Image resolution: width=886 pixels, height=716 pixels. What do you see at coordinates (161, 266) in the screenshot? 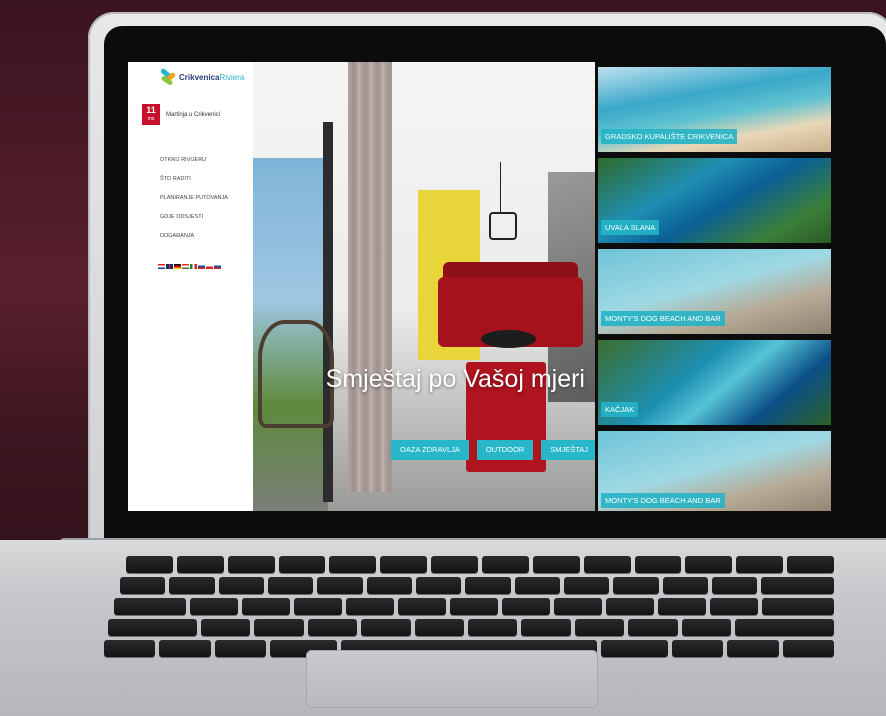
I see `flag-hr-icon` at bounding box center [161, 266].